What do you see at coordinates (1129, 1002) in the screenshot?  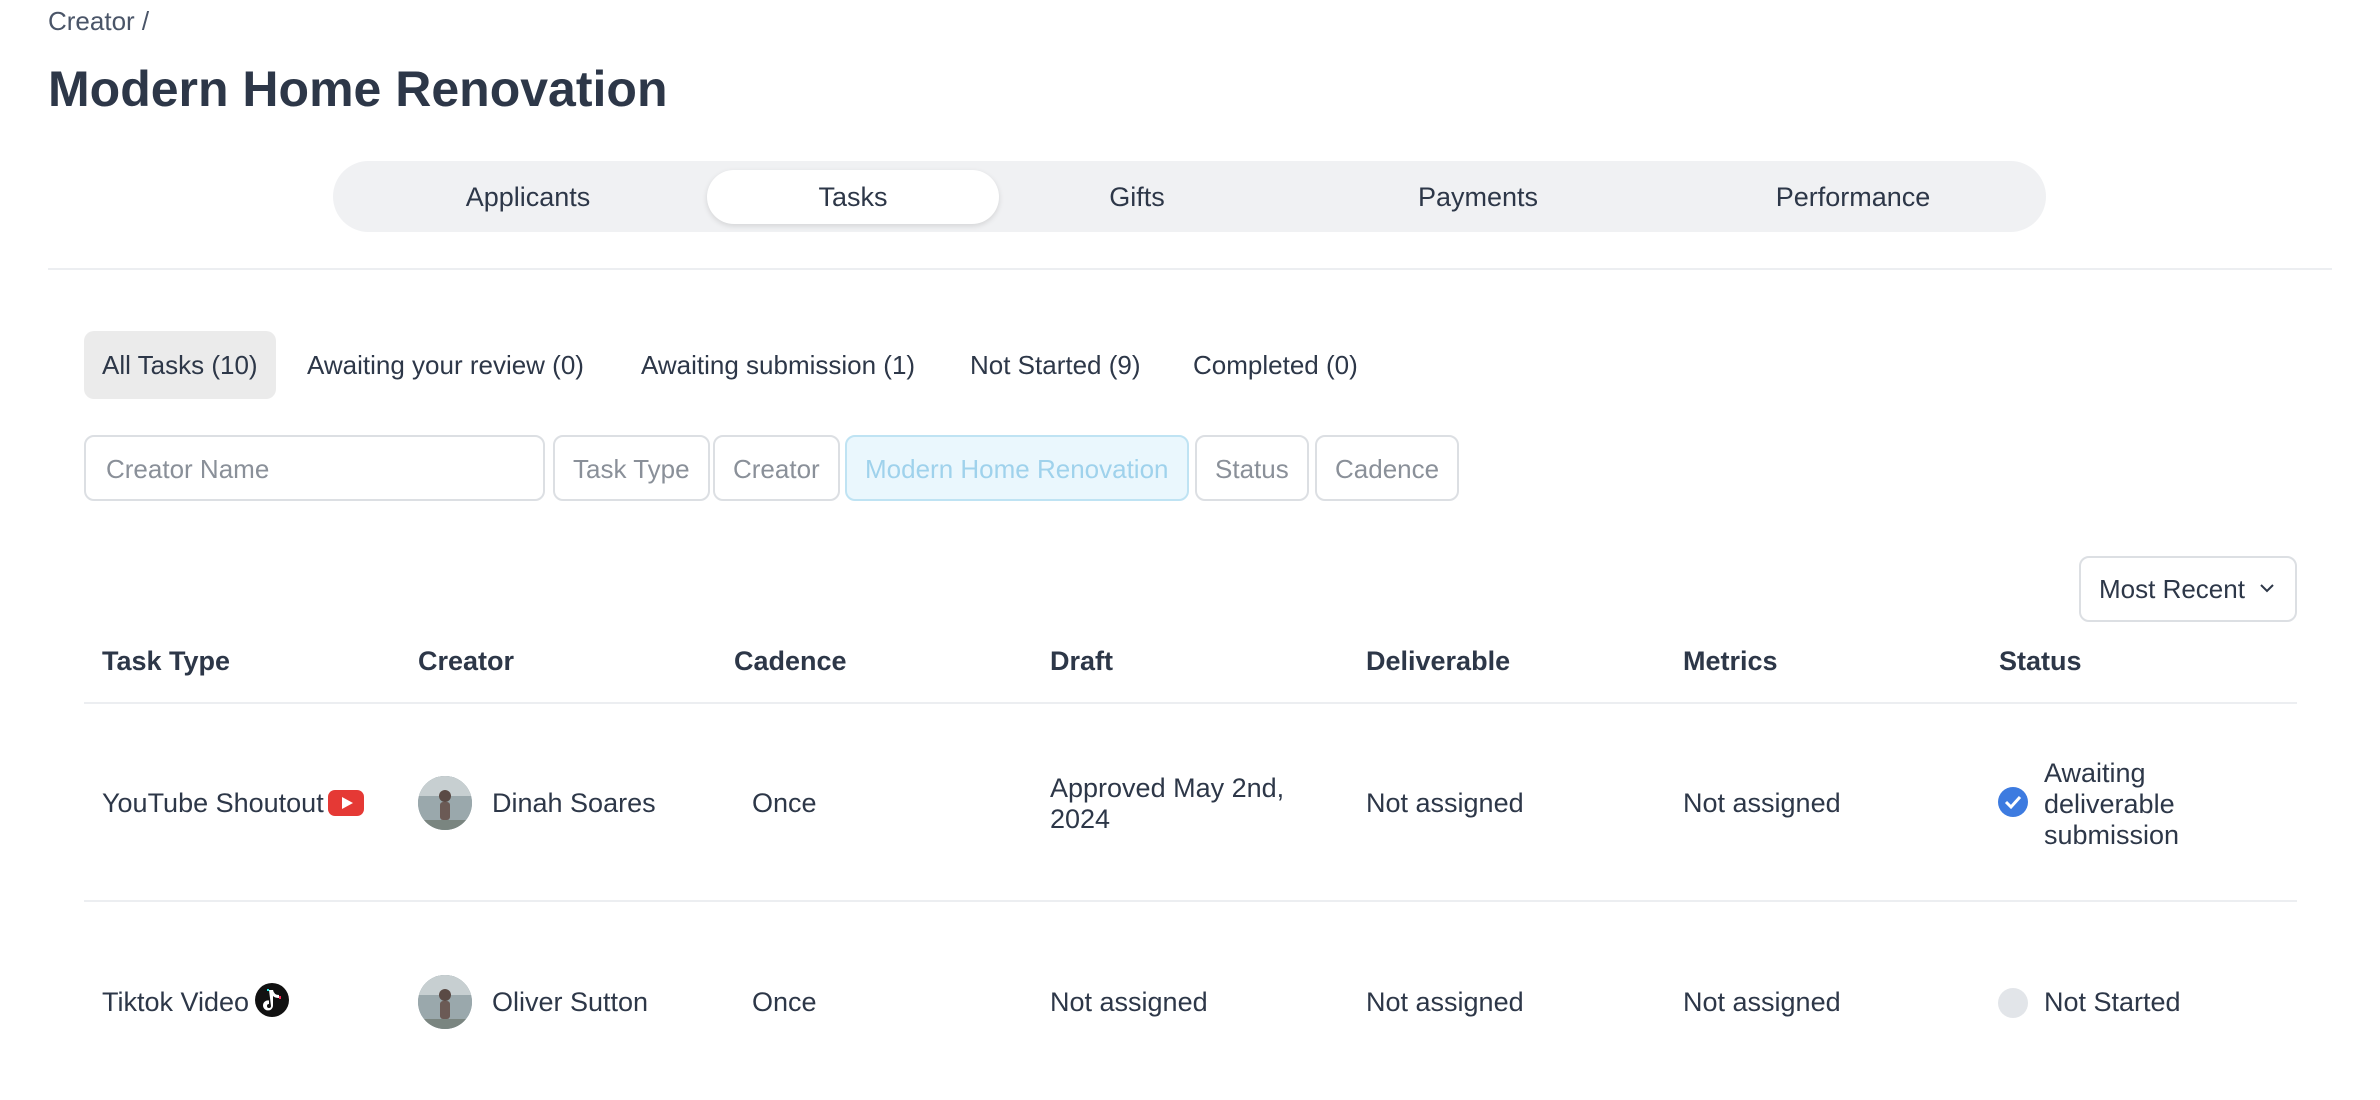 I see `draft-cell: Not assigned` at bounding box center [1129, 1002].